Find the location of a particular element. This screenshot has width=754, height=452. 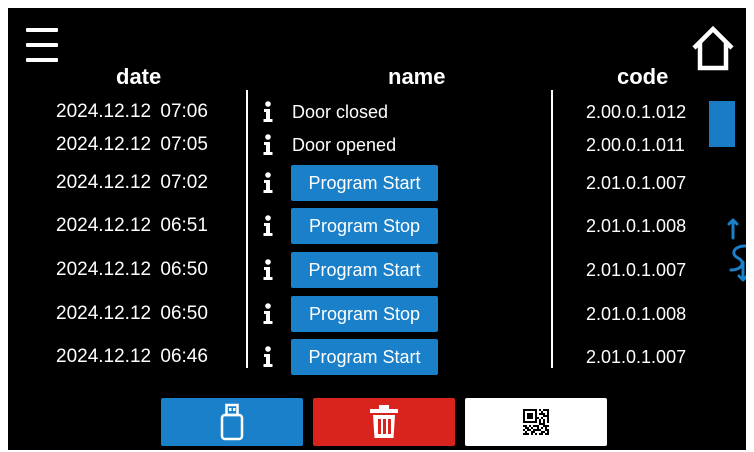

qr-code-button is located at coordinates (536, 422).